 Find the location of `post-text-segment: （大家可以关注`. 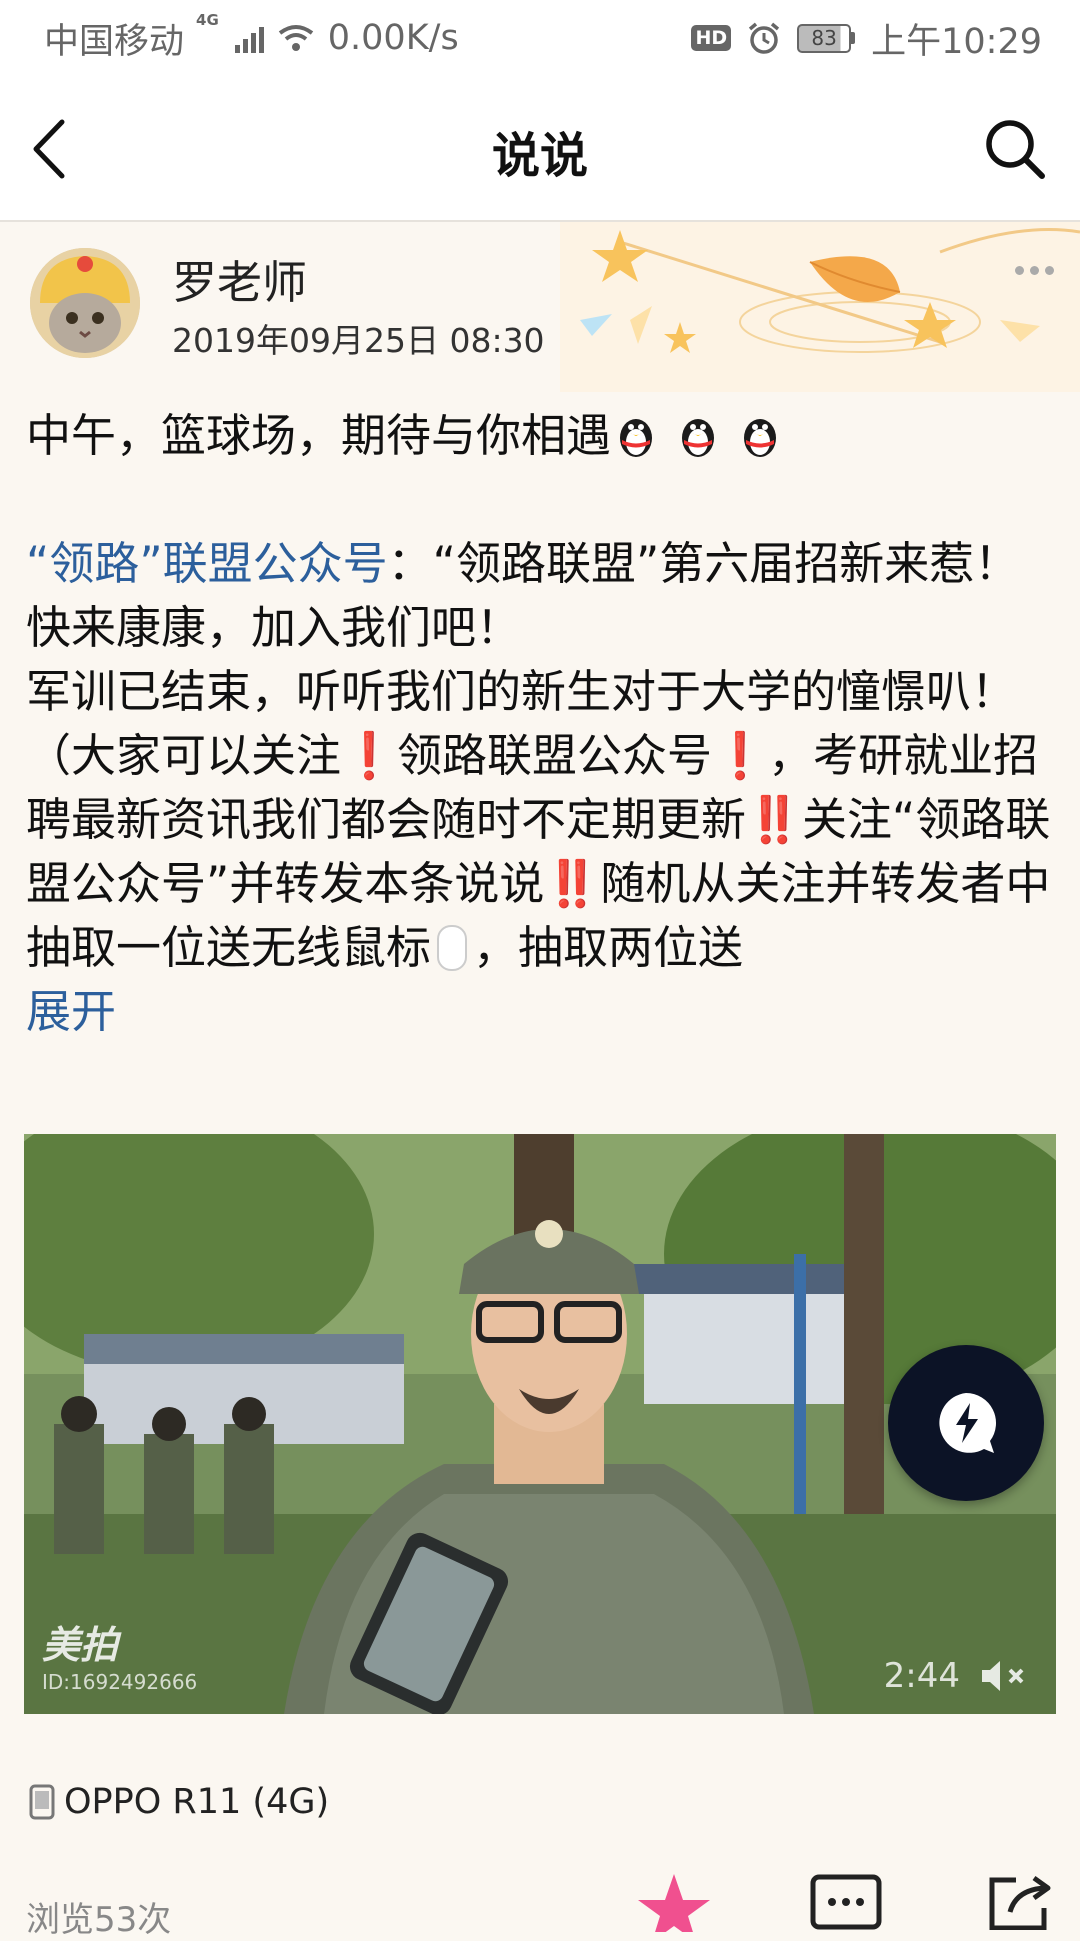

post-text-segment: （大家可以关注 is located at coordinates (184, 755).